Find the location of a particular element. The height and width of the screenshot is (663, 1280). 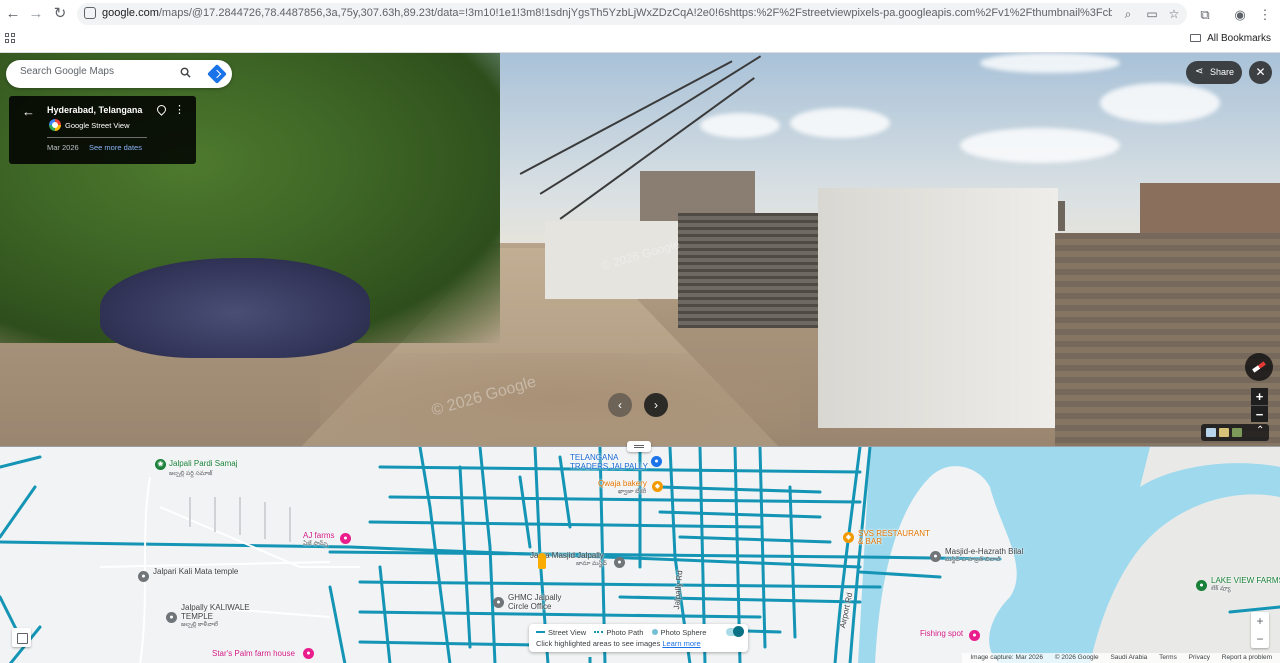

map-zoom-control: + − is located at coordinates (1260, 630).